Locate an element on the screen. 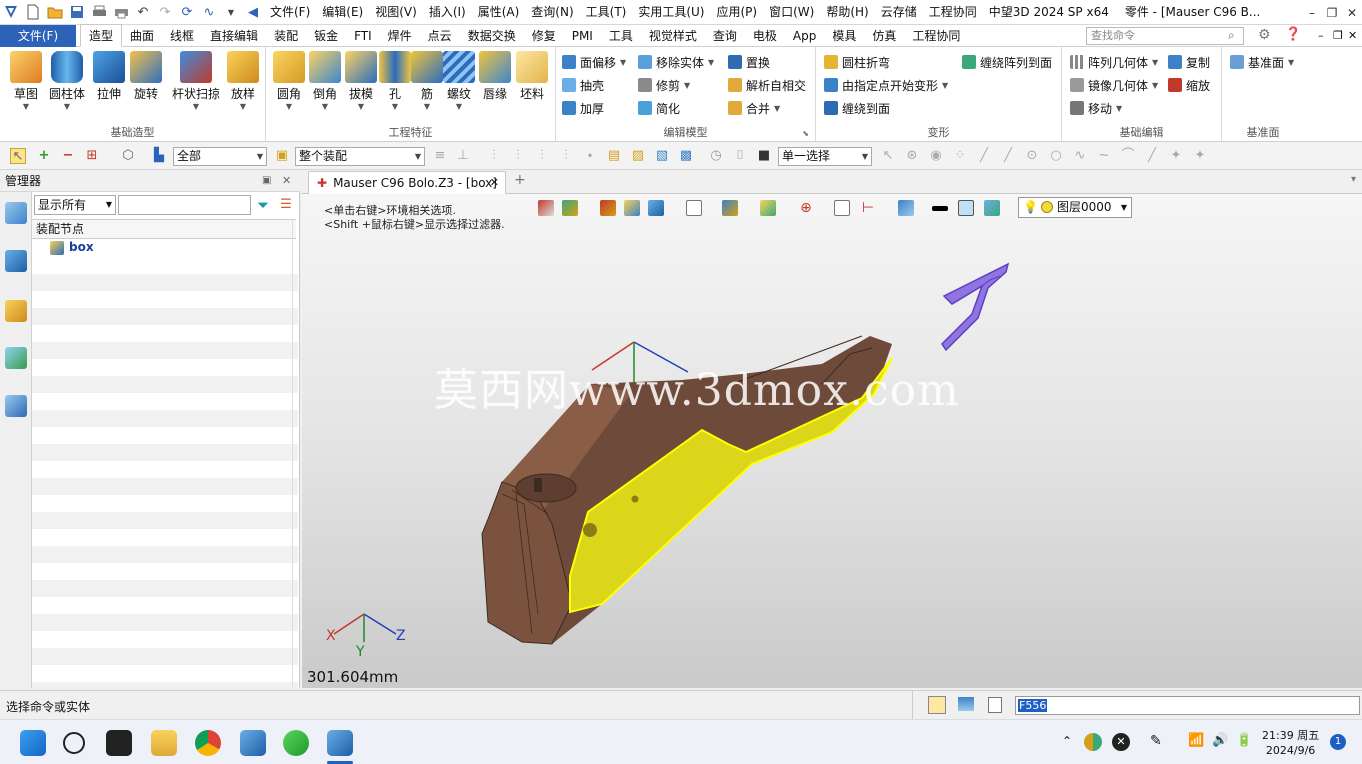  tree-filter-icon: ⏷ is located at coordinates (263, 205).